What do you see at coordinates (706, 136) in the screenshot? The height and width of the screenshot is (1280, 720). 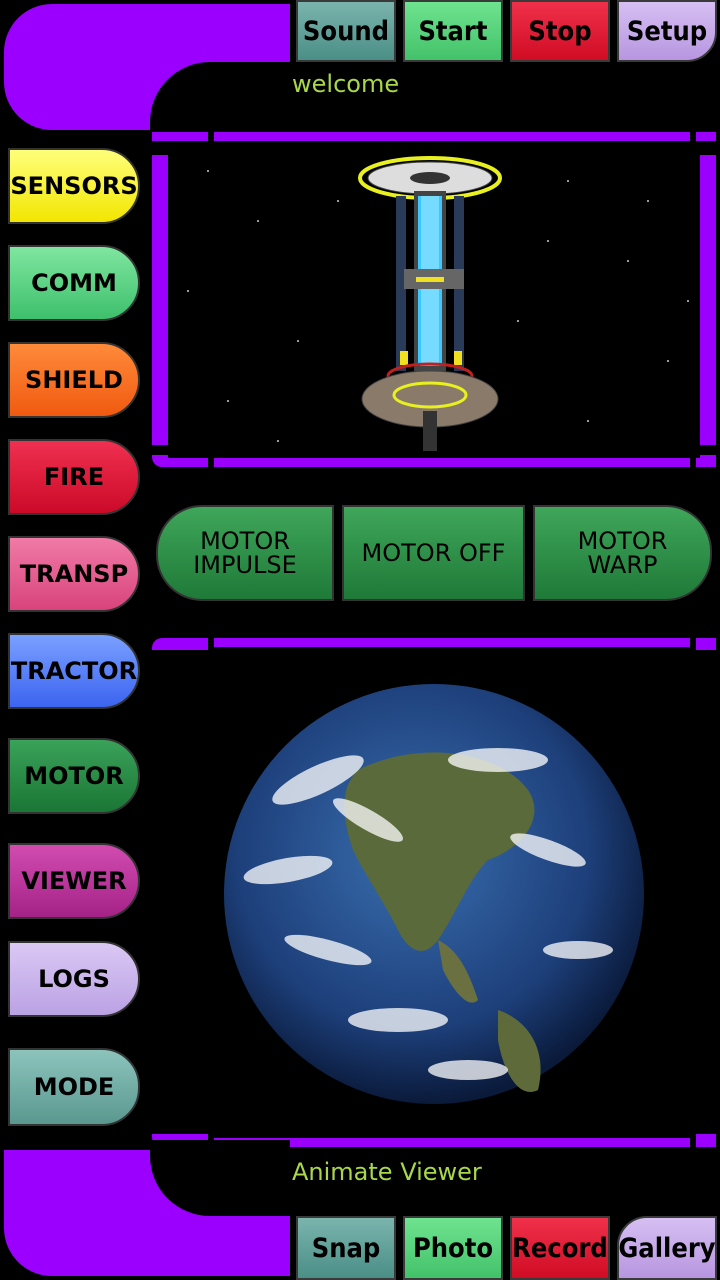 I see `viewer-top-bar-right` at bounding box center [706, 136].